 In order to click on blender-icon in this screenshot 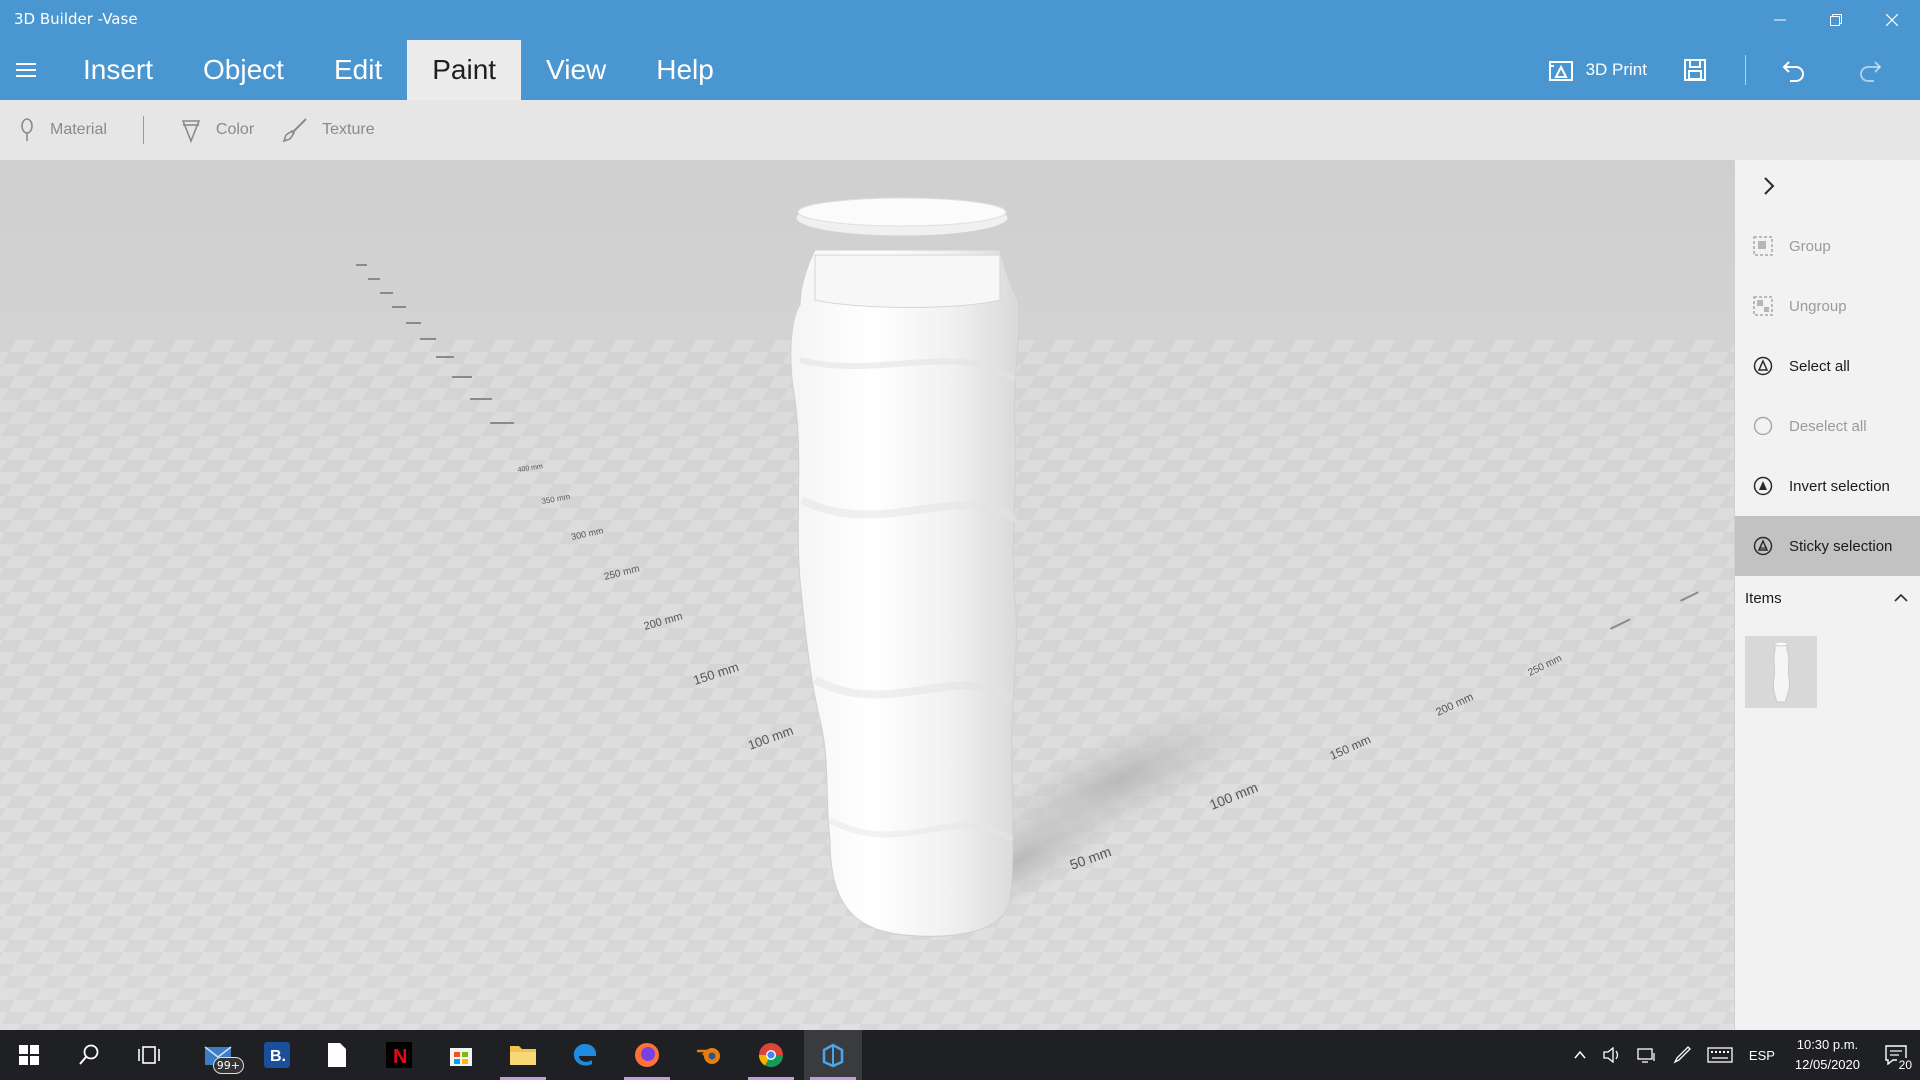, I will do `click(708, 1056)`.